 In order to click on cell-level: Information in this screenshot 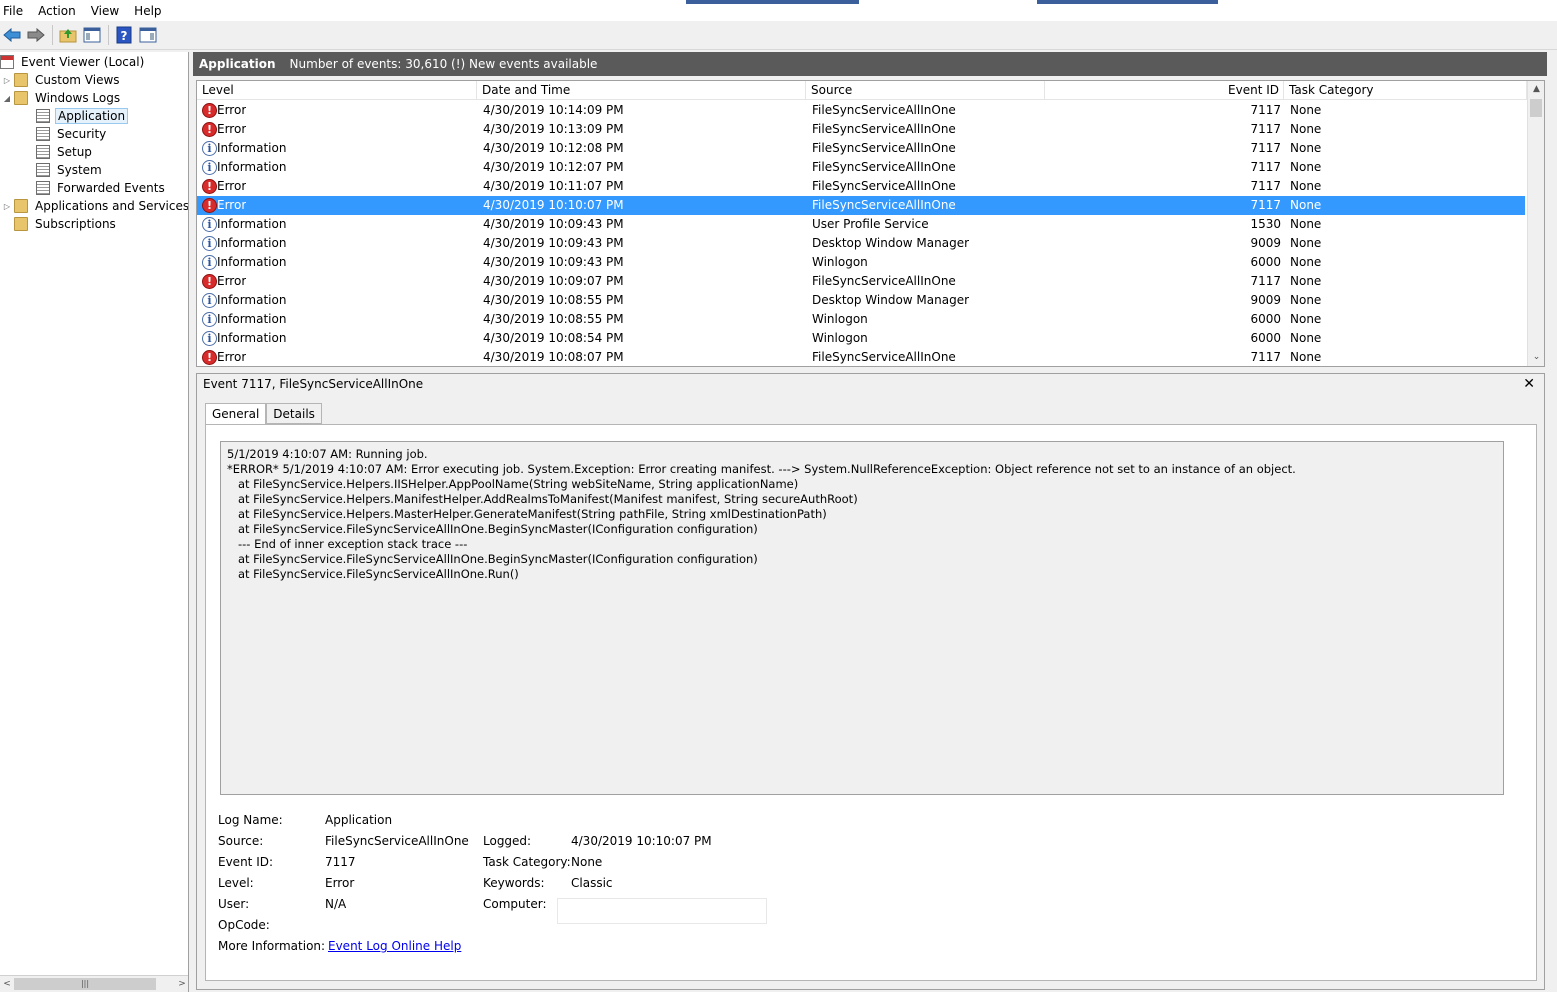, I will do `click(252, 319)`.